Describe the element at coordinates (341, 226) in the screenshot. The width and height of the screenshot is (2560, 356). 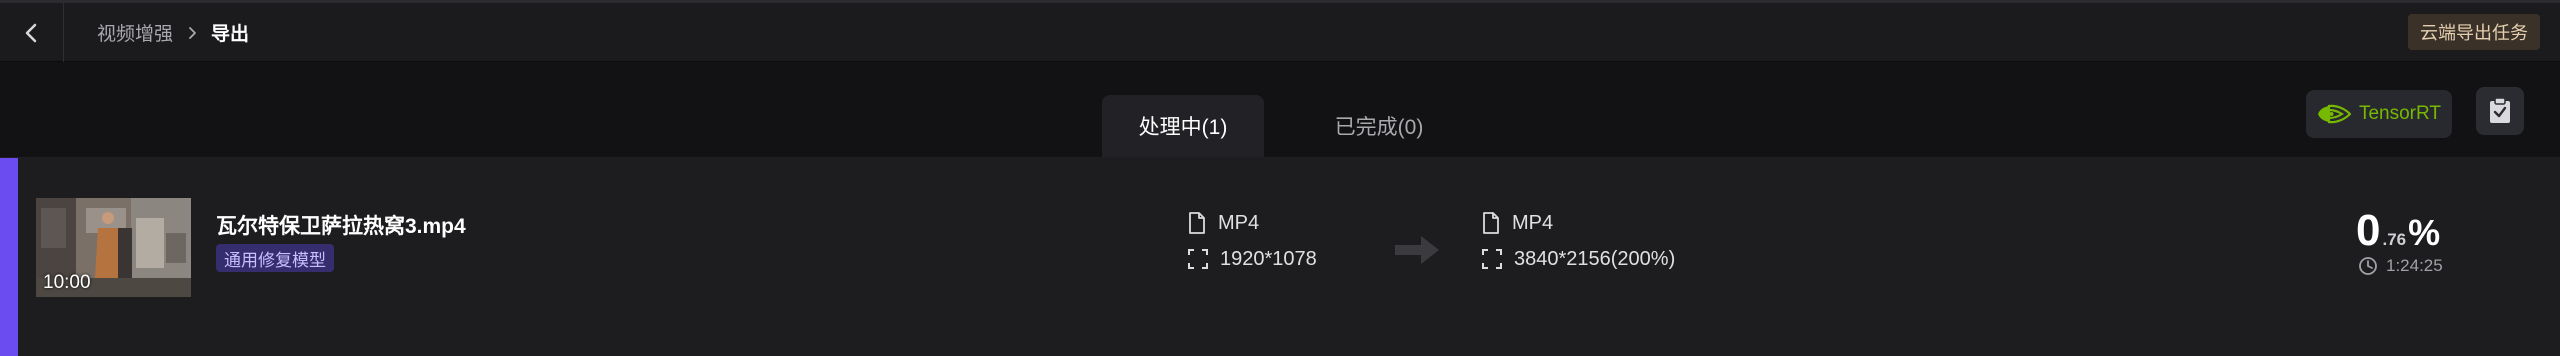
I see `video-filename: 瓦尔特保卫萨拉热窝3.mp4` at that location.